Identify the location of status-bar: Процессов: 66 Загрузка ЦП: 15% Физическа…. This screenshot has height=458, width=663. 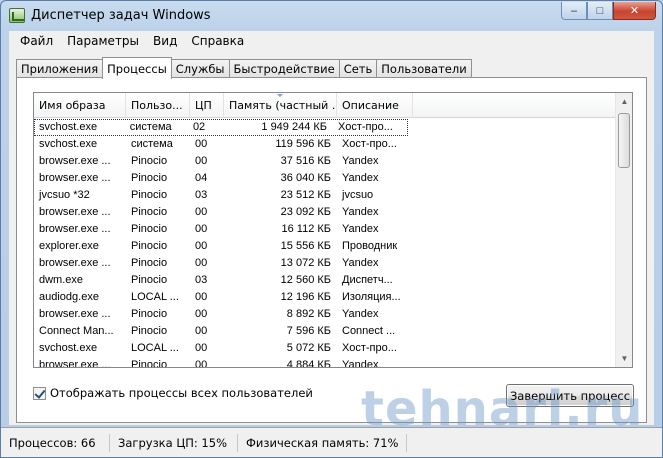
(331, 442).